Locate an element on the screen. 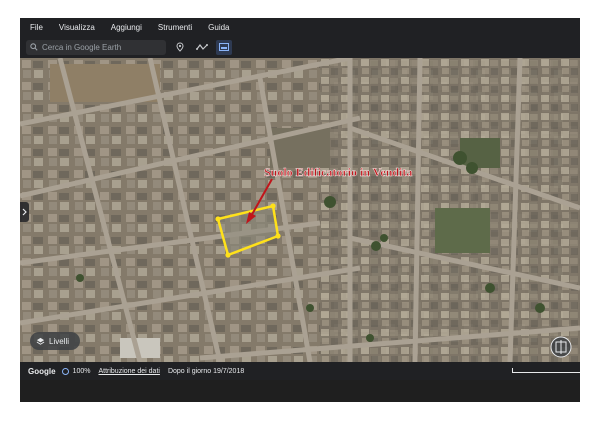 Image resolution: width=600 pixels, height=423 pixels. search-box is located at coordinates (96, 47).